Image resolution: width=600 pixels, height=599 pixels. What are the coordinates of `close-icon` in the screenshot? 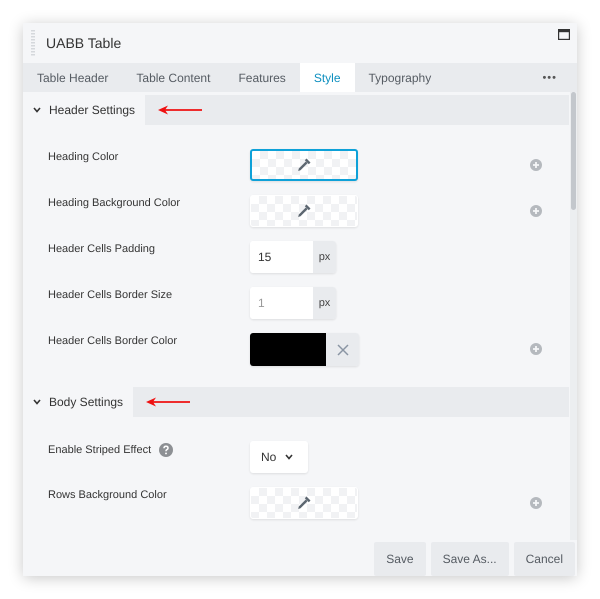 It's located at (342, 350).